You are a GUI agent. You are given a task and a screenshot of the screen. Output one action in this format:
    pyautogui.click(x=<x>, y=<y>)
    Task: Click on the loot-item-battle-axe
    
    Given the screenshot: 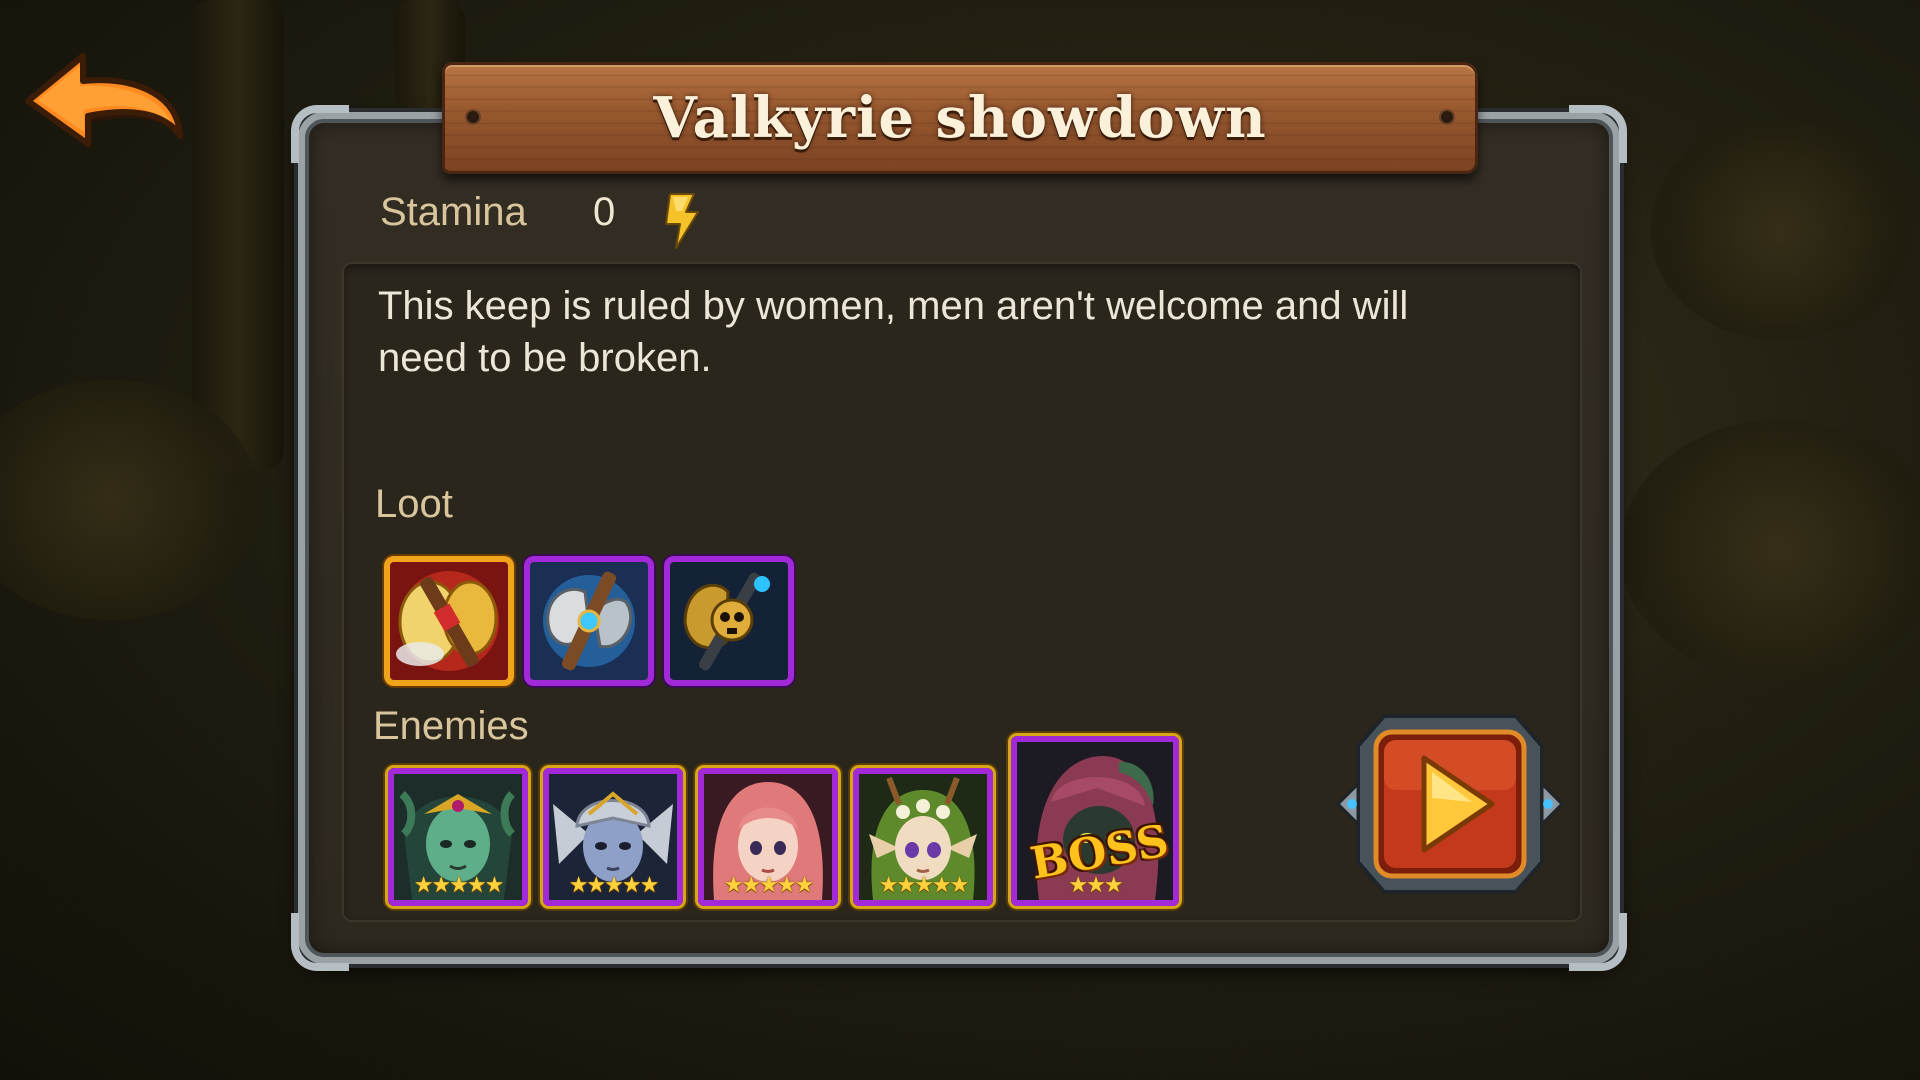 What is the action you would take?
    pyautogui.click(x=589, y=621)
    